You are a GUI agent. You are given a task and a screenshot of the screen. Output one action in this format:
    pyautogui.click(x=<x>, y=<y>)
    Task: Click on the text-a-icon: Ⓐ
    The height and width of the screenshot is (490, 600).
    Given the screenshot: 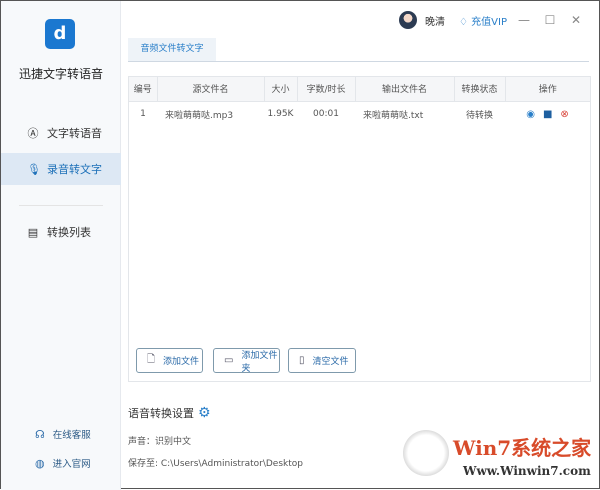 What is the action you would take?
    pyautogui.click(x=33, y=133)
    